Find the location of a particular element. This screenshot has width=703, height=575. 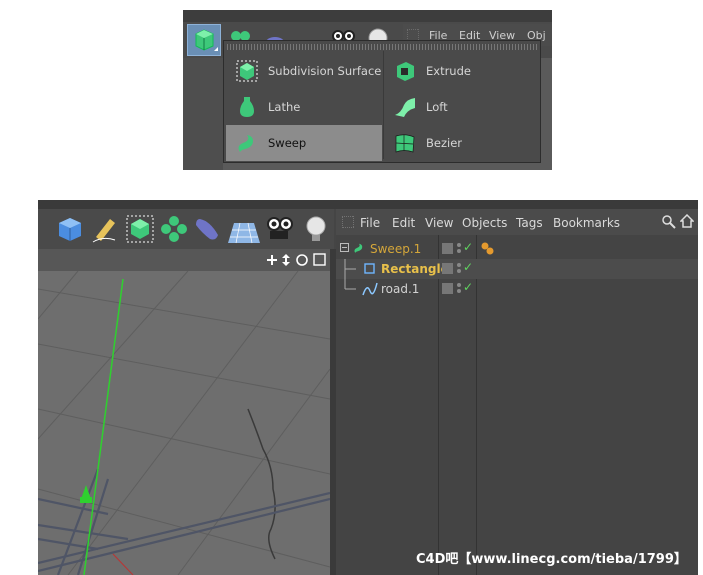

bend-deformer-icon is located at coordinates (207, 229).